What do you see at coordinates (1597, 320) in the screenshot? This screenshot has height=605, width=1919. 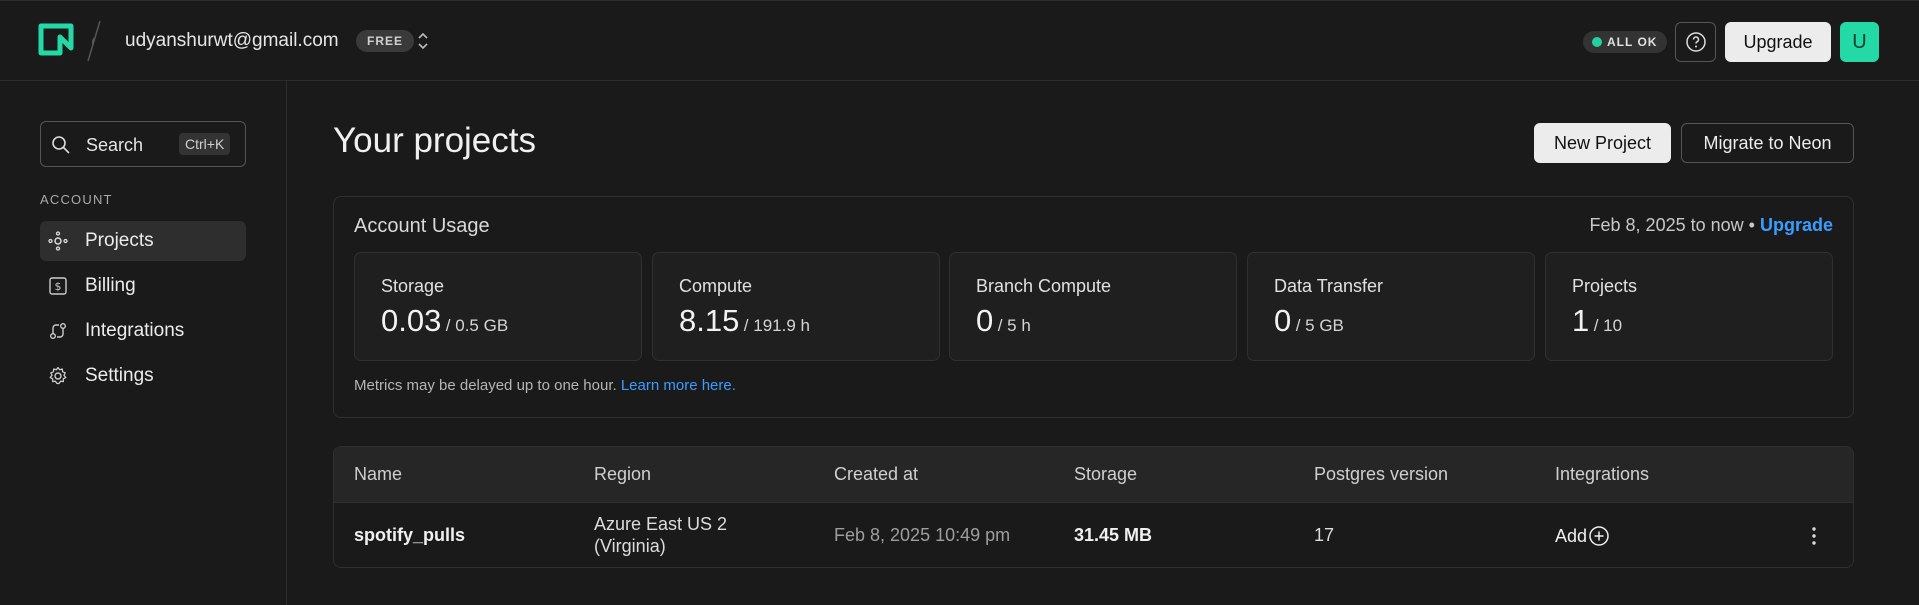 I see `card-value: 1 / 10` at bounding box center [1597, 320].